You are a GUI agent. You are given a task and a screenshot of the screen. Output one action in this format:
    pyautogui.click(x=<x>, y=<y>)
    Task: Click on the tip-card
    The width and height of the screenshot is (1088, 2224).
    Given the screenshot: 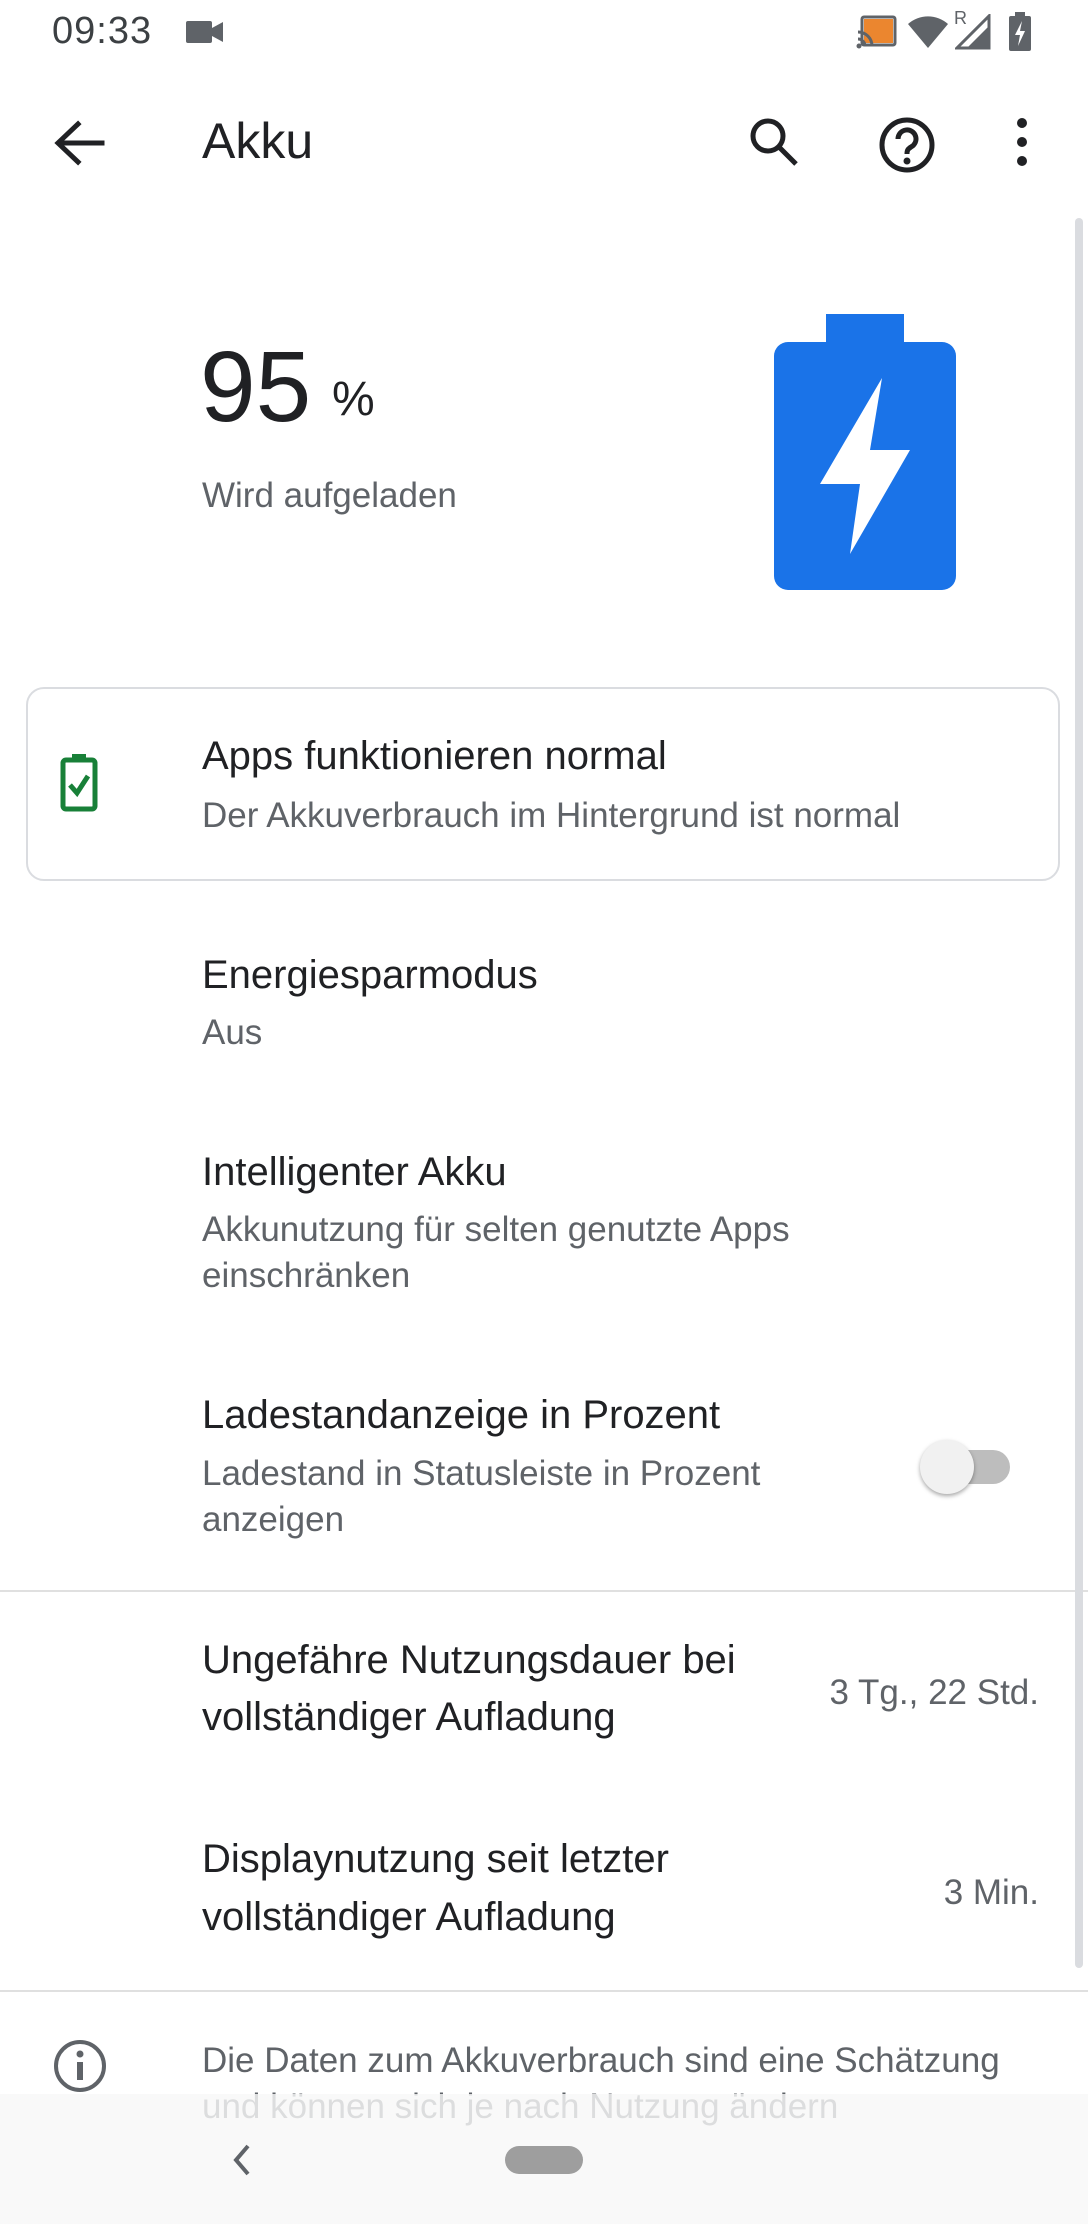 What is the action you would take?
    pyautogui.click(x=543, y=784)
    